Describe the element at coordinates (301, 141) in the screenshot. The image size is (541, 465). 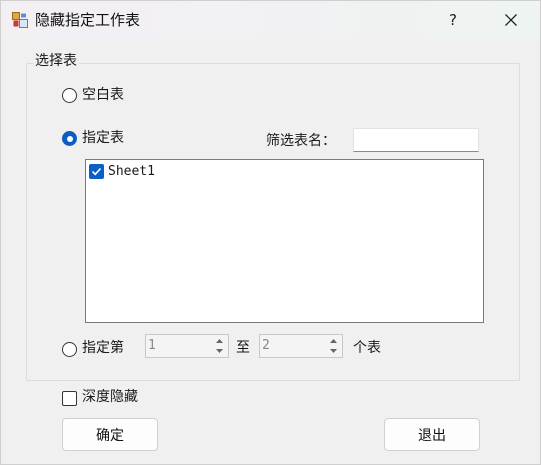
I see `filter-label: 筛选表名：` at that location.